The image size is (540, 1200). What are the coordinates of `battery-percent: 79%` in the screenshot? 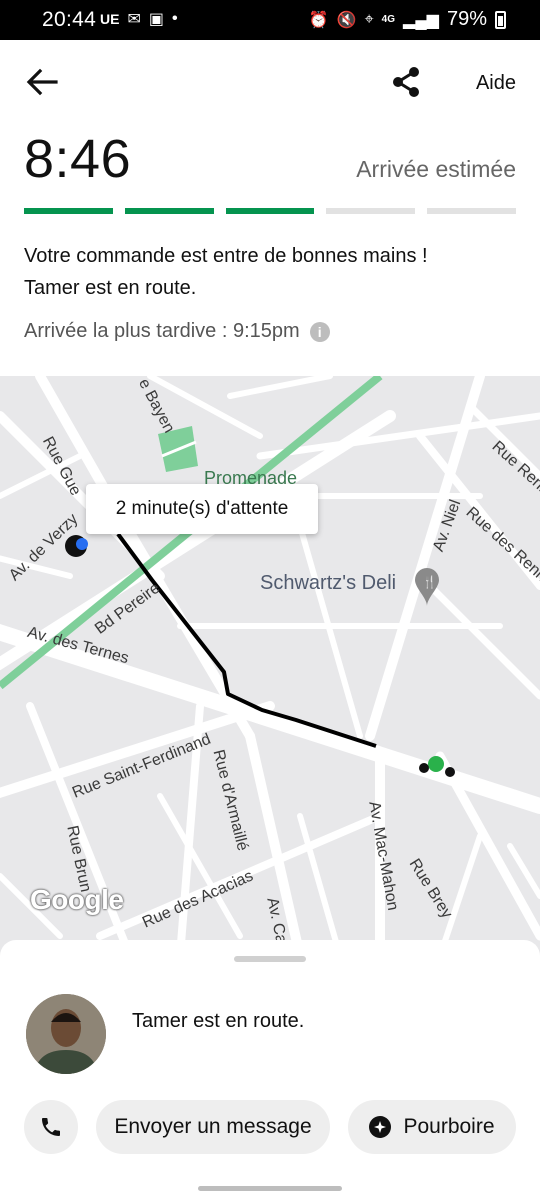 It's located at (466, 19).